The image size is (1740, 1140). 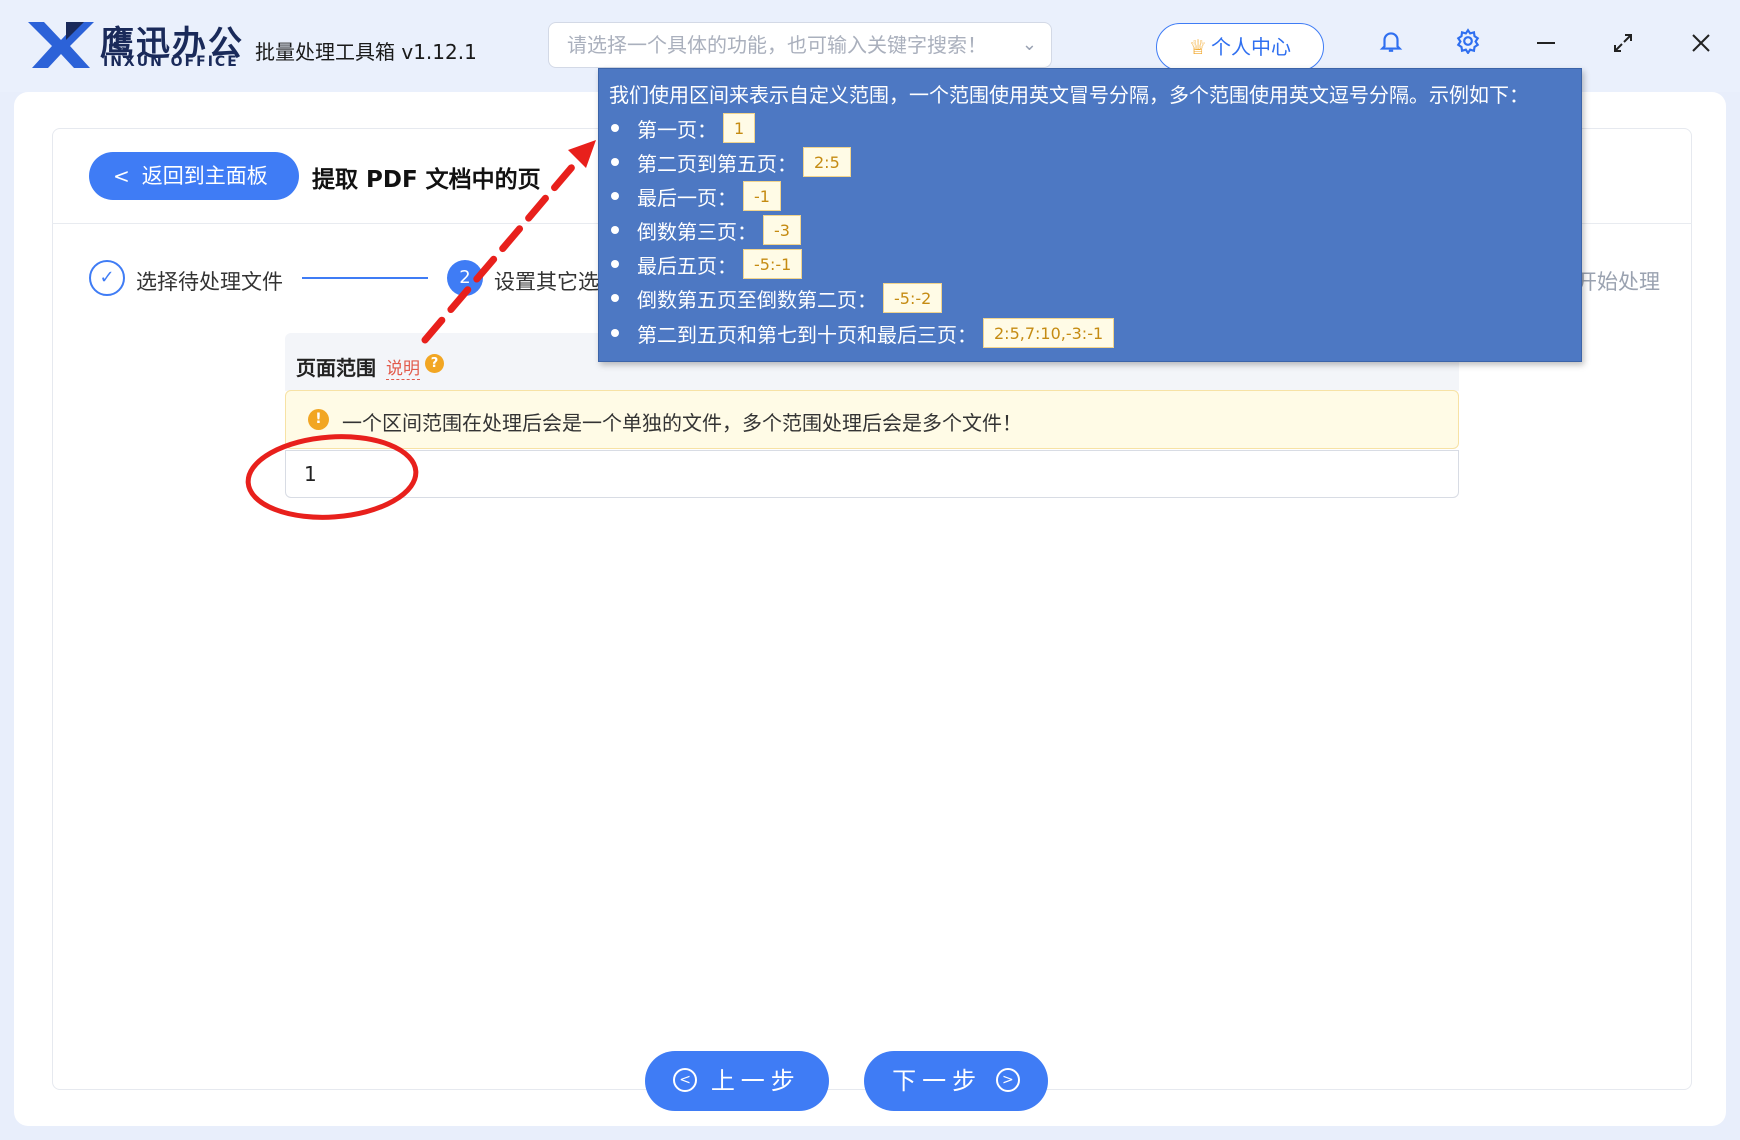 What do you see at coordinates (336, 368) in the screenshot?
I see `page-range-label: 页面范围` at bounding box center [336, 368].